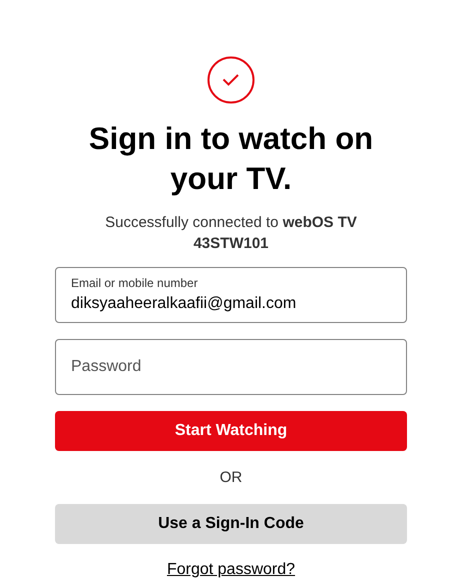 The width and height of the screenshot is (462, 587). What do you see at coordinates (231, 80) in the screenshot?
I see `check-circle-icon` at bounding box center [231, 80].